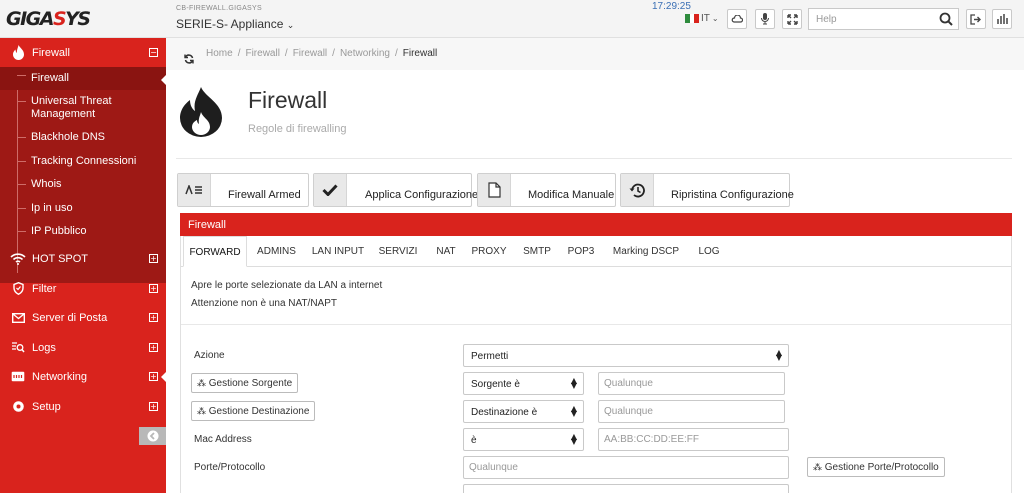  What do you see at coordinates (523, 383) in the screenshot?
I see `sorgente-select: Sorgente è ▲ ▼` at bounding box center [523, 383].